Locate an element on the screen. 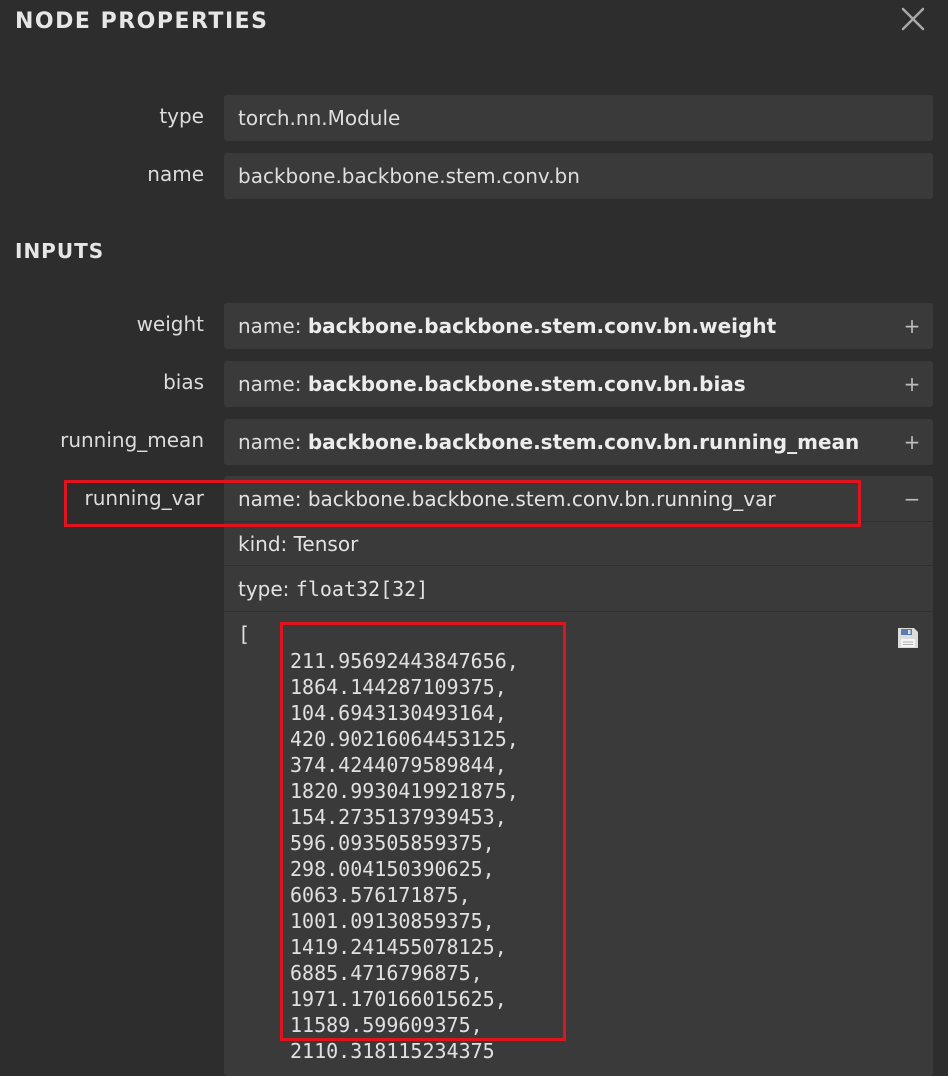 Image resolution: width=948 pixels, height=1076 pixels. tensor-value: 298.004150390625, is located at coordinates (392, 869).